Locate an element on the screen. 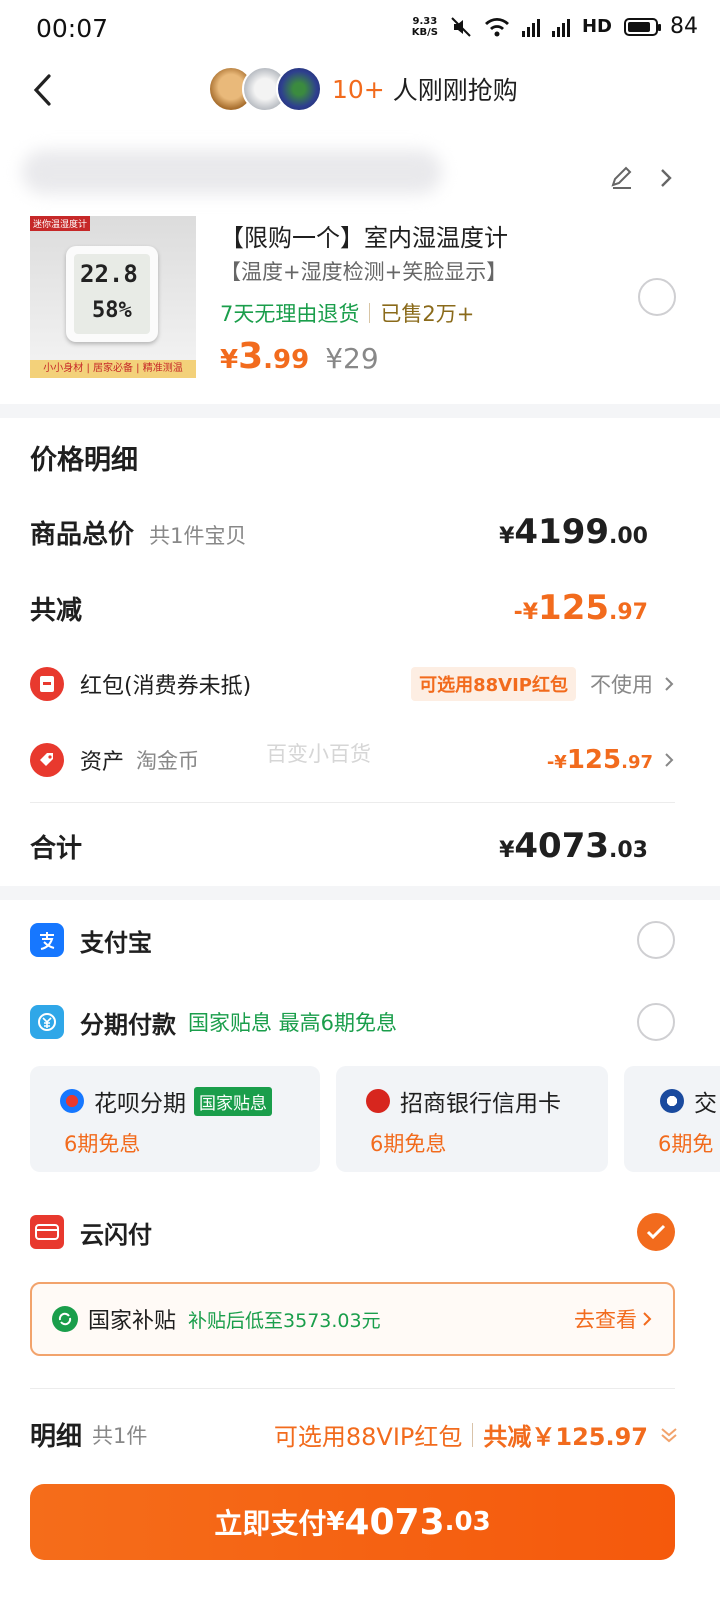 The width and height of the screenshot is (720, 1600). detail-reduce: 共减￥125.97 is located at coordinates (565, 1437).